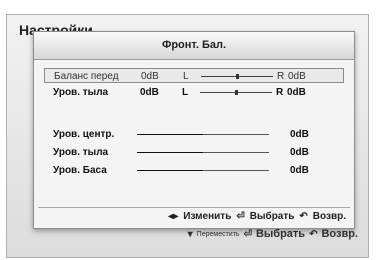  I want to click on balance-rear-right-mark: R, so click(280, 92).